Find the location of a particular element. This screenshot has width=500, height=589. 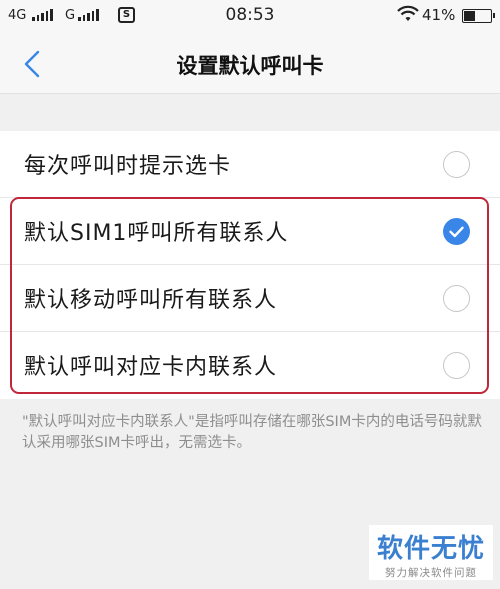

battery-percentage: 41% is located at coordinates (439, 15).